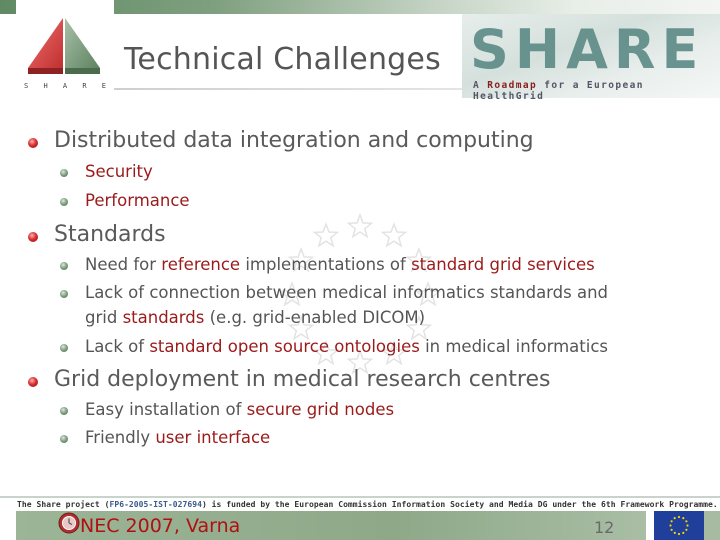 This screenshot has height=540, width=720. Describe the element at coordinates (512, 85) in the screenshot. I see `tagline-highlight: Roadmap` at that location.